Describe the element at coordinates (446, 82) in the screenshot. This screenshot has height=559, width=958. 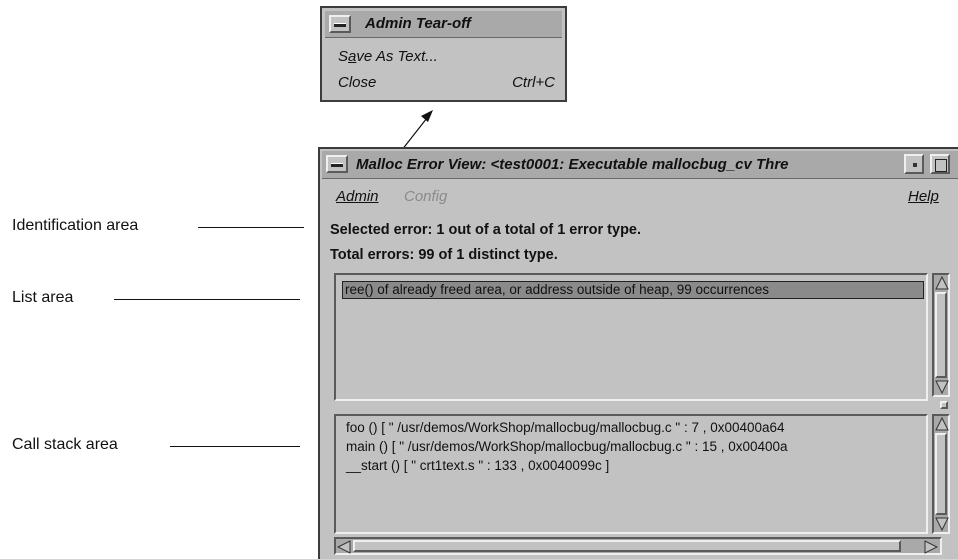
I see `menu-item-close: Close Ctrl+C` at that location.